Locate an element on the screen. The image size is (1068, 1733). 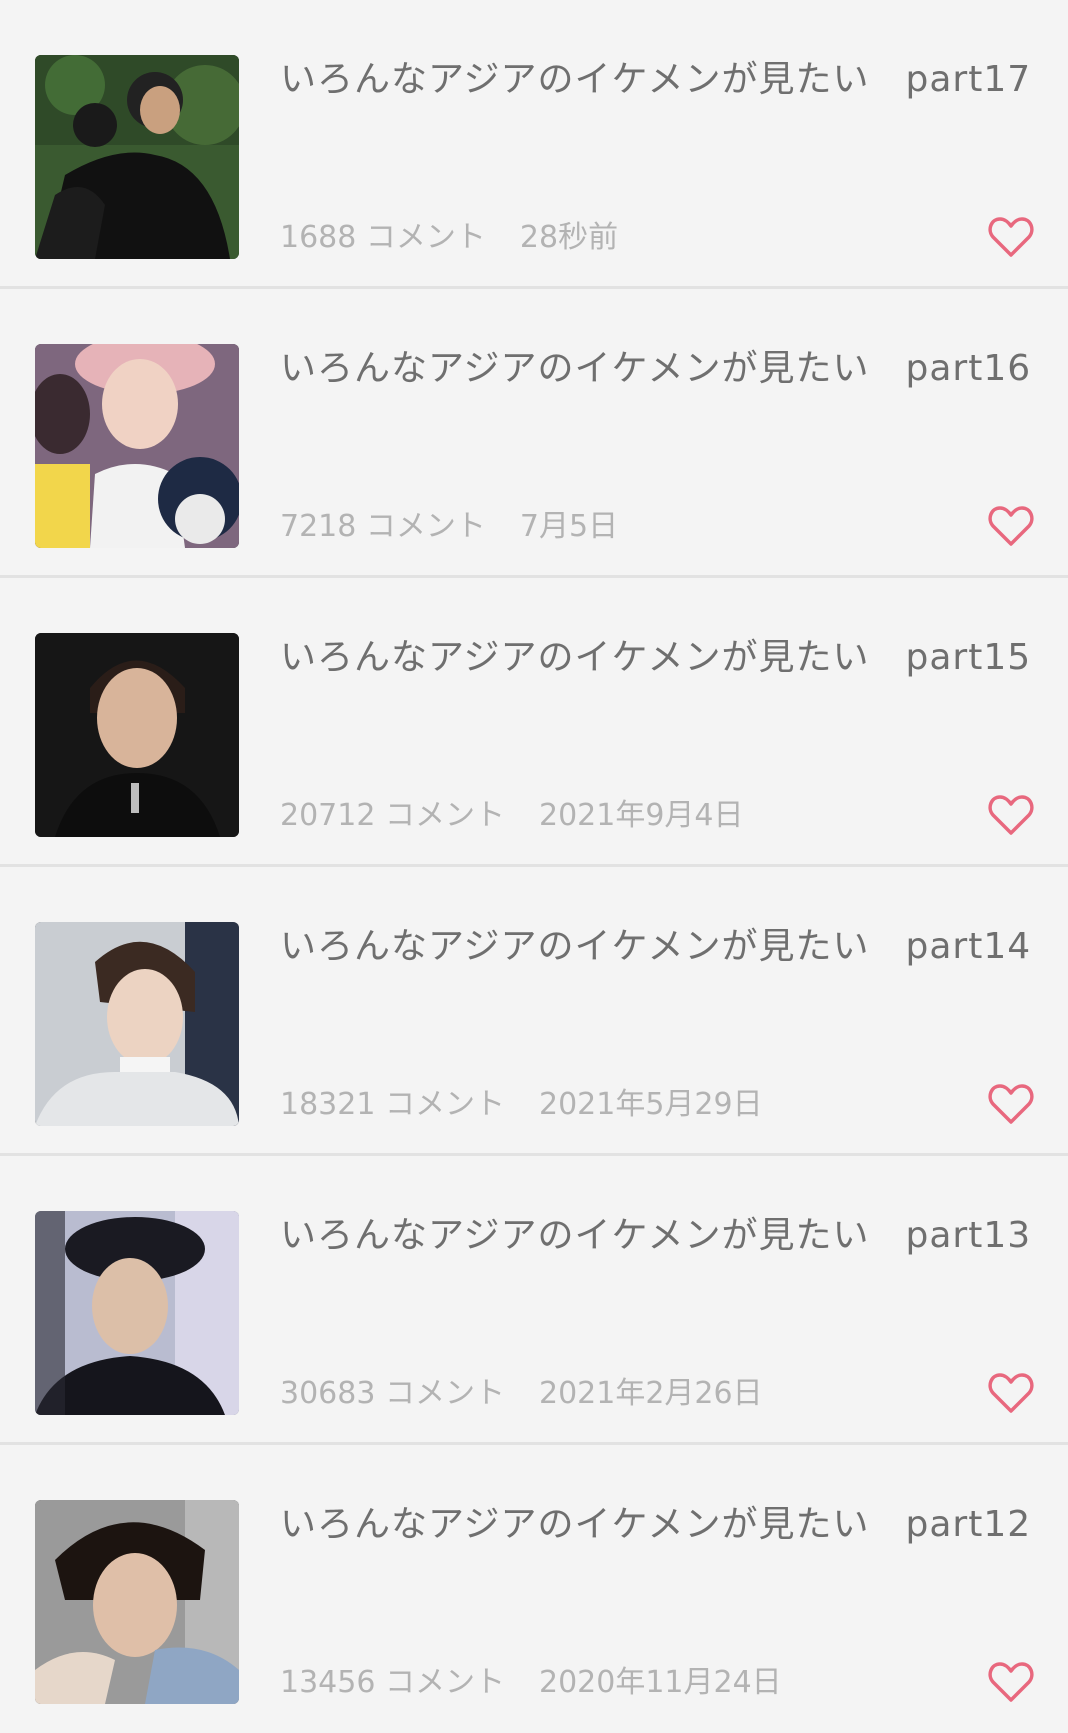
comment-count: 7218 コメント is located at coordinates (383, 526).